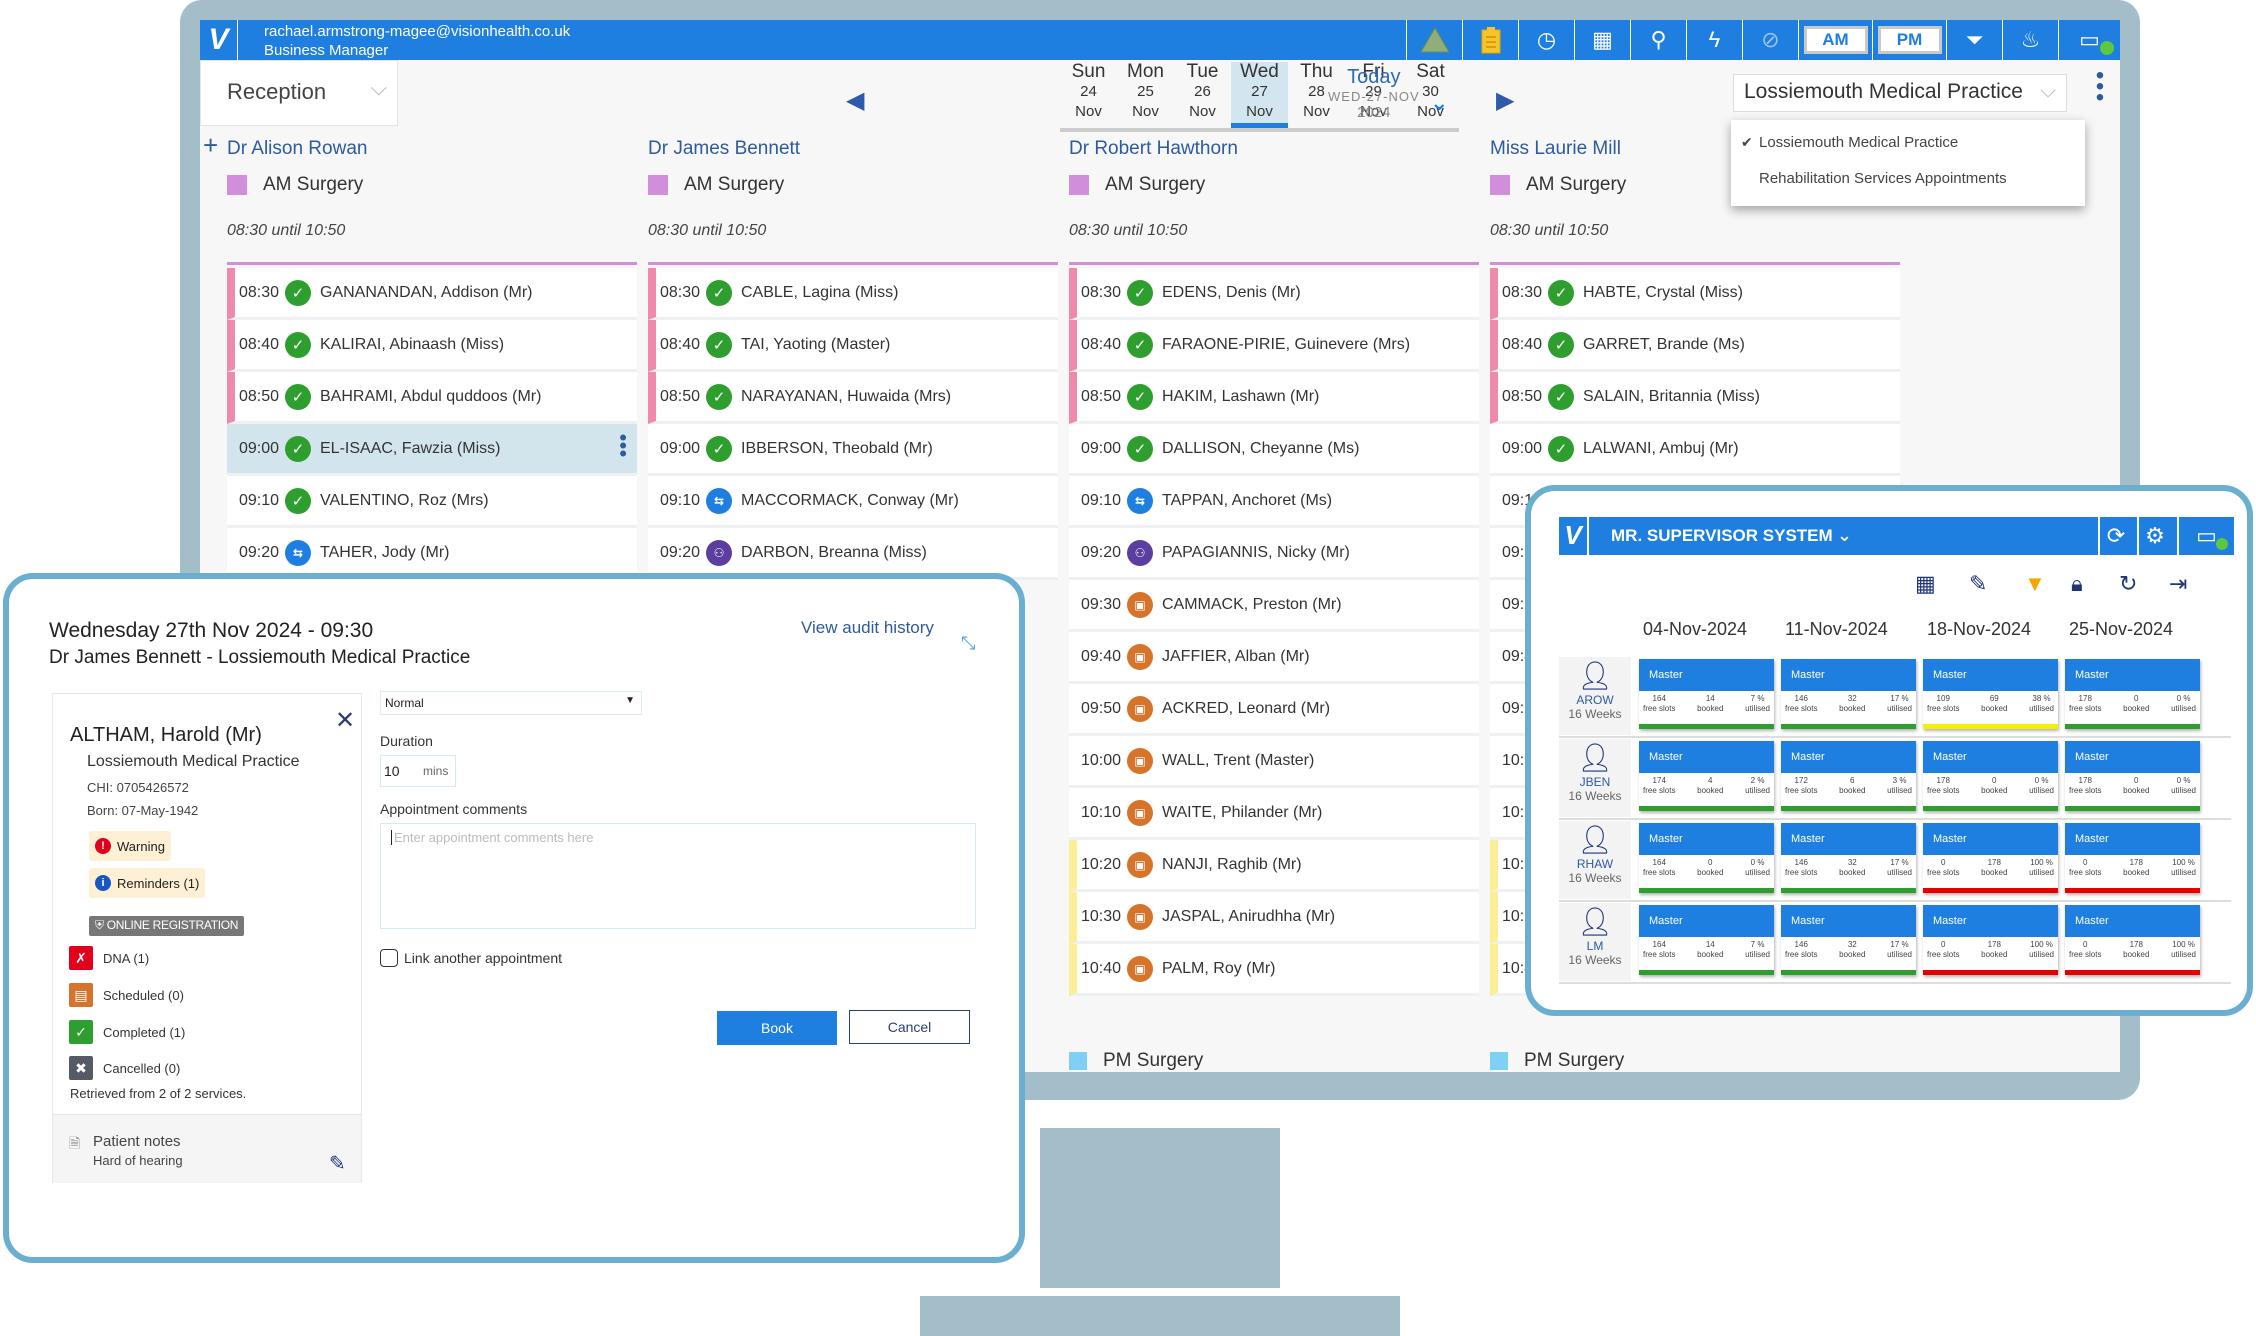 The image size is (2256, 1336). Describe the element at coordinates (678, 876) in the screenshot. I see `comments-textarea: Enter appointment comments here` at that location.